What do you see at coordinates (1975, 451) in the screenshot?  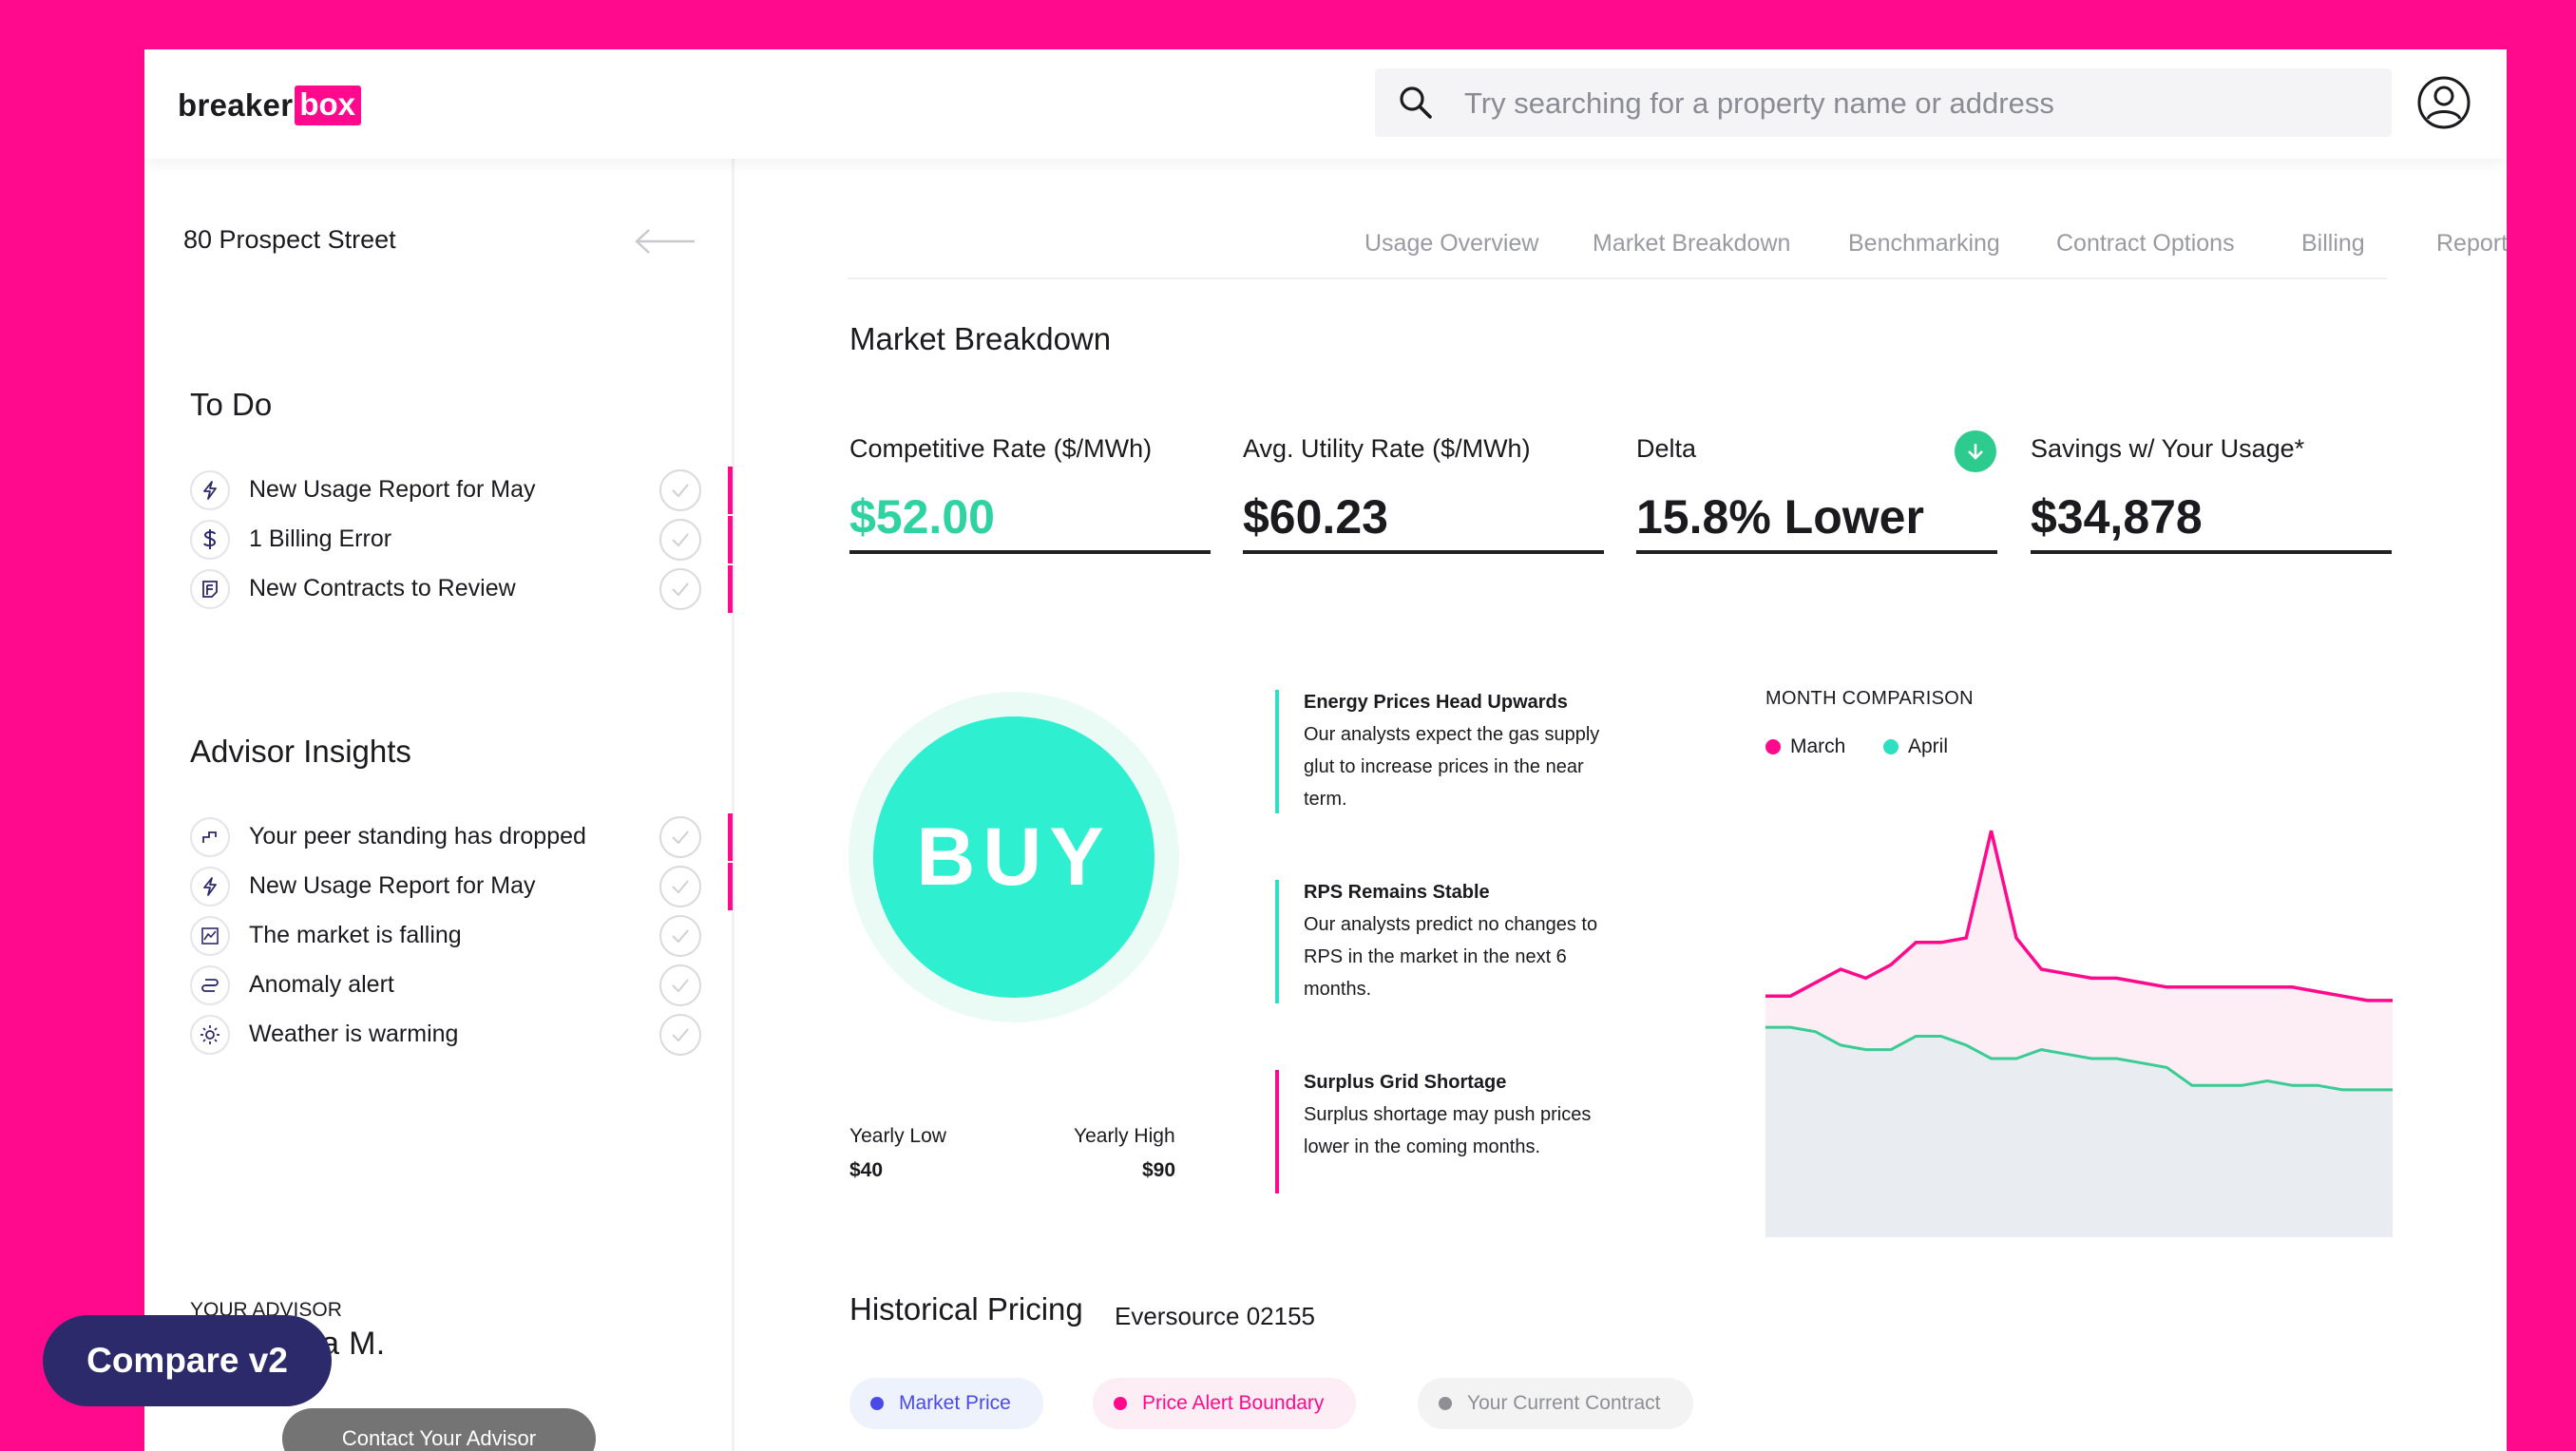 I see `arrow-down-icon` at bounding box center [1975, 451].